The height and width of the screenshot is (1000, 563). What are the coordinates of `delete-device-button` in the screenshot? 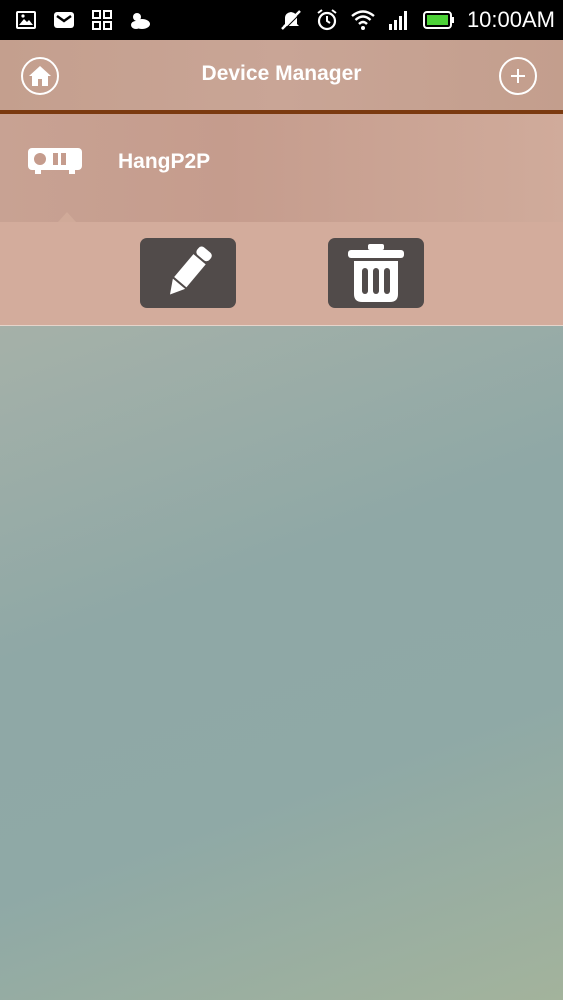 It's located at (376, 273).